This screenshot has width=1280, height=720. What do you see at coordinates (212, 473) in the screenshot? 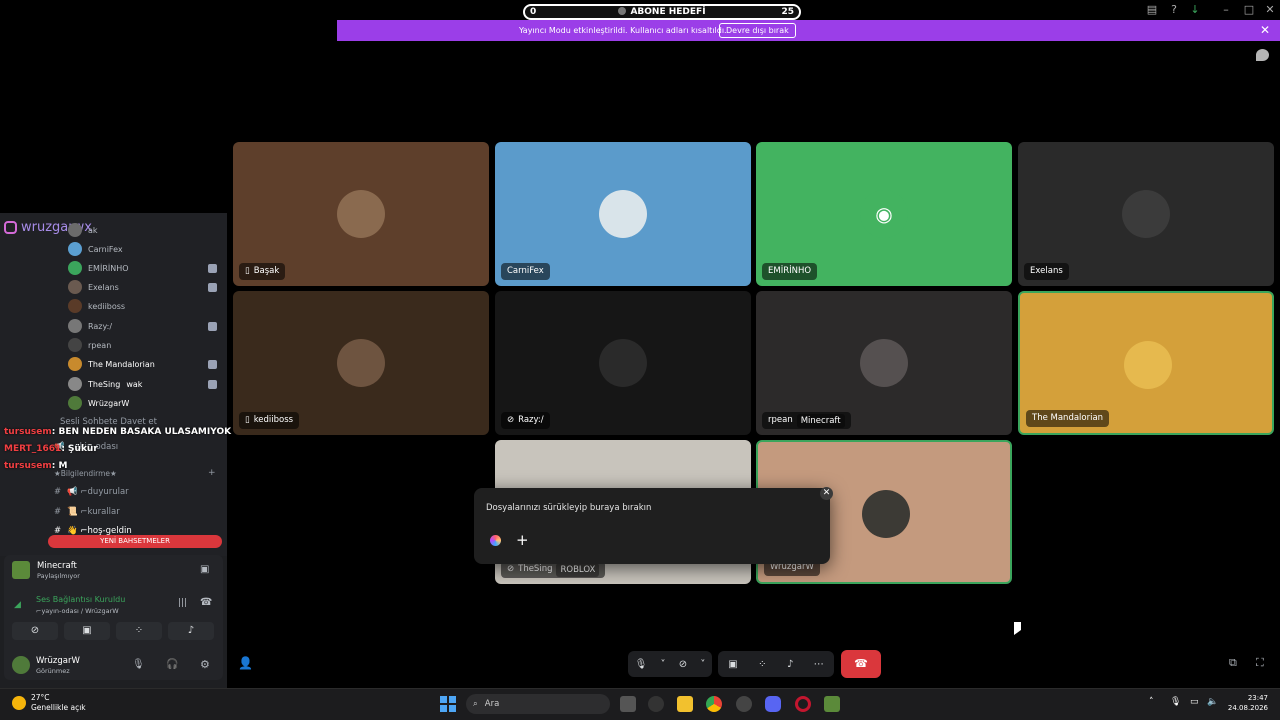
I see `add-channel-icon: +` at bounding box center [212, 473].